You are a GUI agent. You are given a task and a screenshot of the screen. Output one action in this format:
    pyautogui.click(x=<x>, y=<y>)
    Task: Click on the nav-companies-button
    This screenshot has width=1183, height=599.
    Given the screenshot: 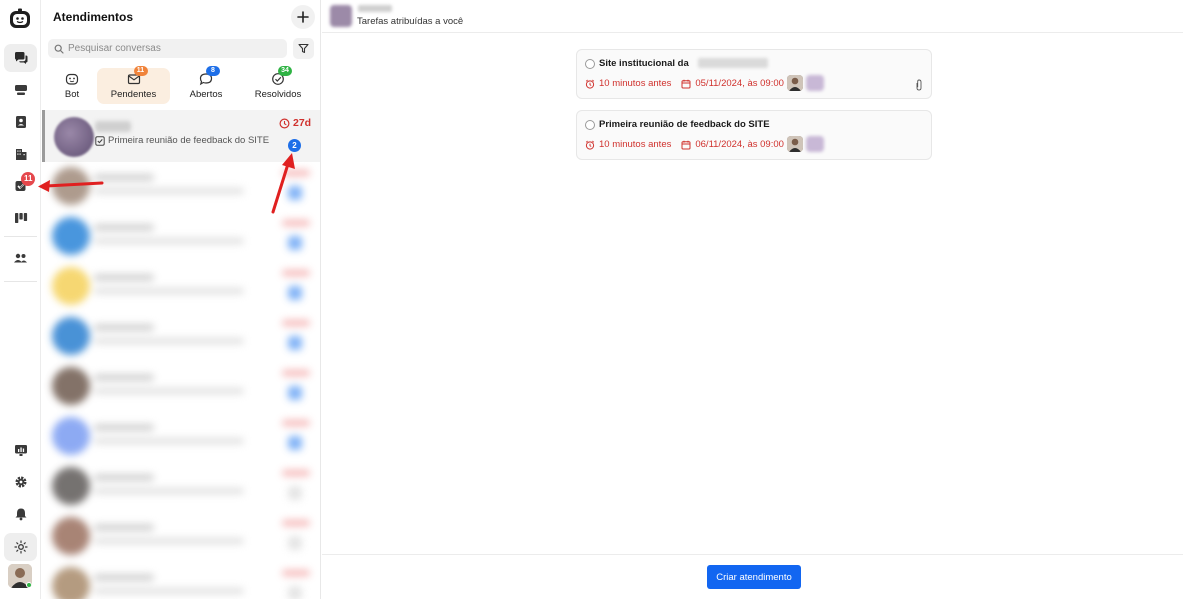 What is the action you would take?
    pyautogui.click(x=20, y=154)
    